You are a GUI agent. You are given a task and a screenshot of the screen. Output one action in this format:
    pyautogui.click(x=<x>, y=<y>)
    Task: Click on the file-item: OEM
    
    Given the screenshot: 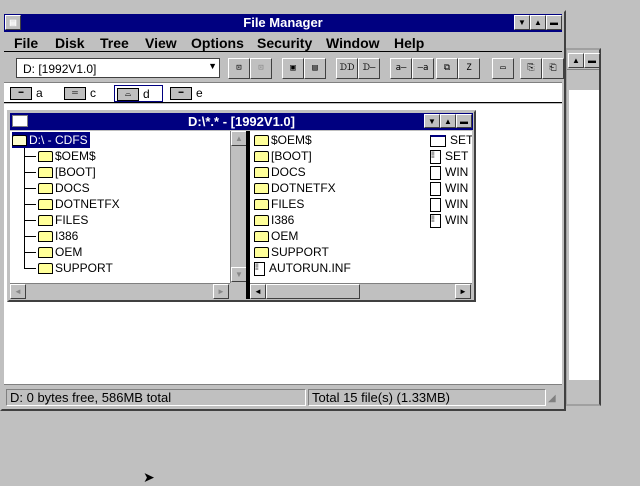 What is the action you would take?
    pyautogui.click(x=276, y=236)
    